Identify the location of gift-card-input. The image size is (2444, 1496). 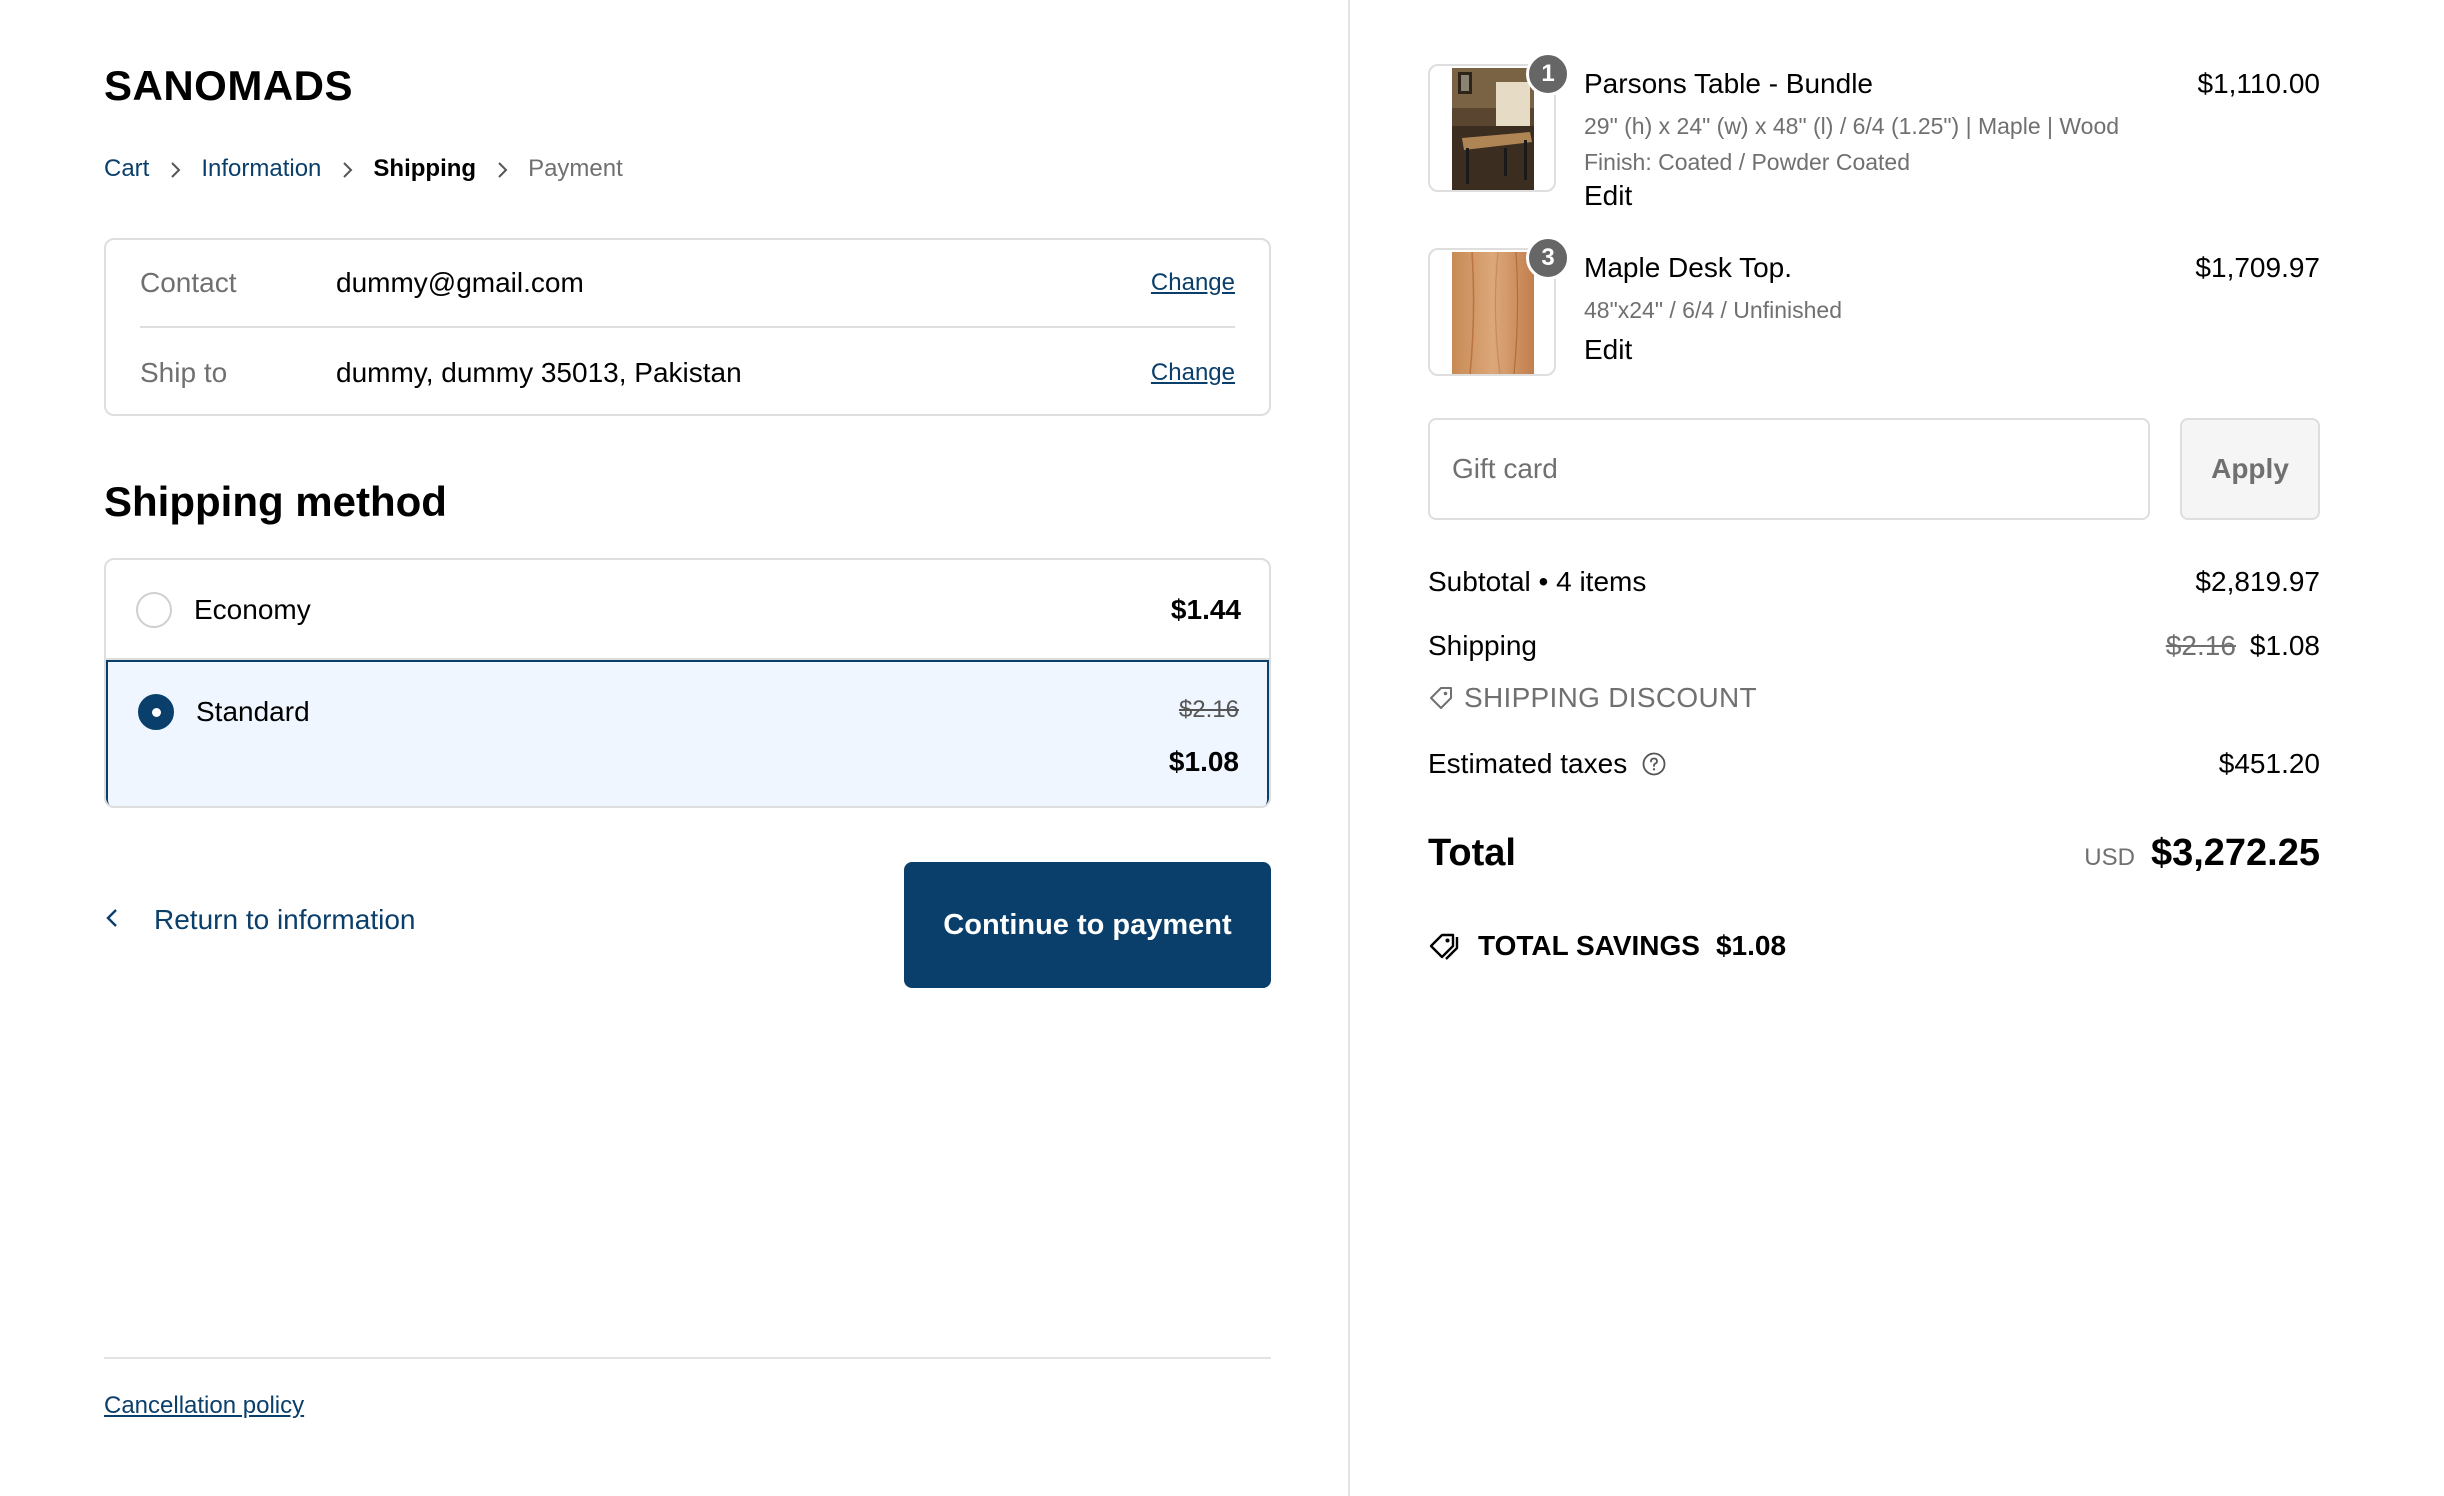
(1789, 469).